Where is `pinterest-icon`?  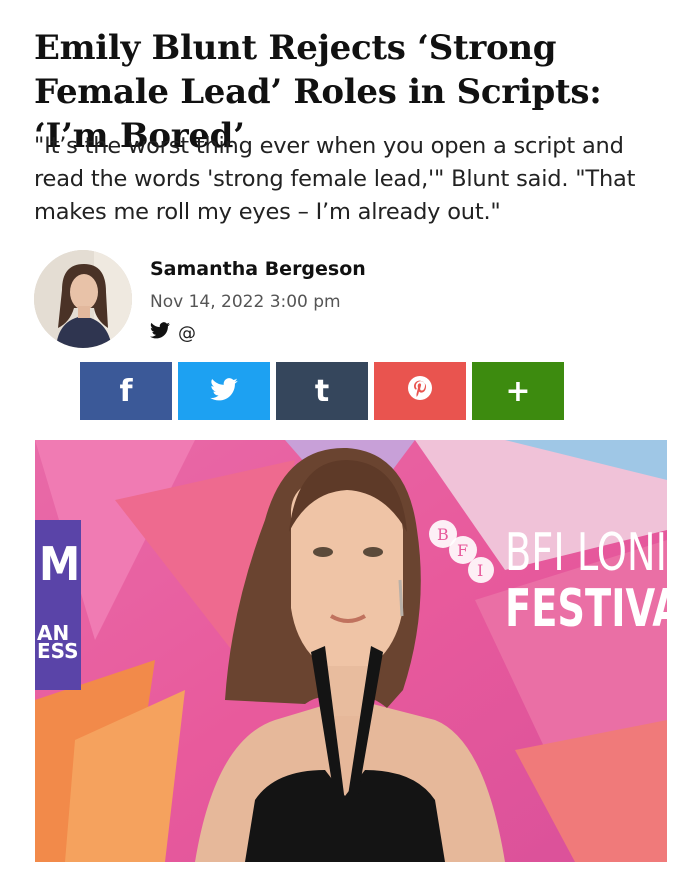
pinterest-icon is located at coordinates (420, 391).